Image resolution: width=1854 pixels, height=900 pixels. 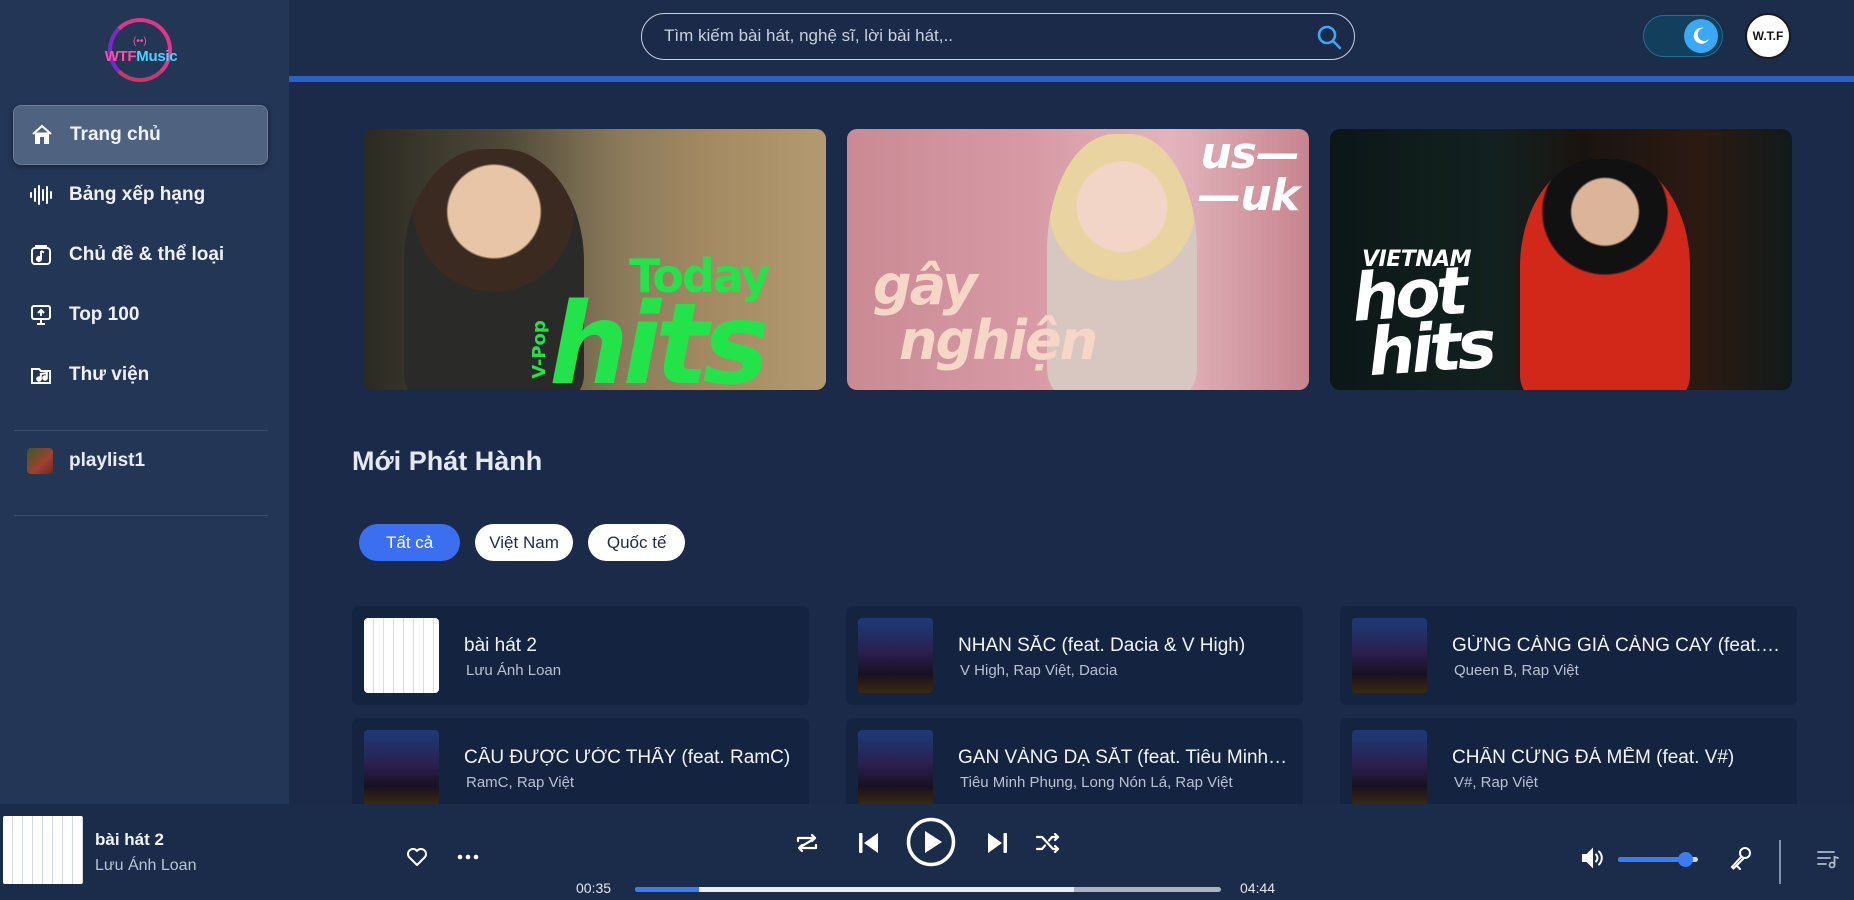 I want to click on player-bar: bài hát 2 Lưu Ánh Loan 00:35 04:44, so click(x=927, y=852).